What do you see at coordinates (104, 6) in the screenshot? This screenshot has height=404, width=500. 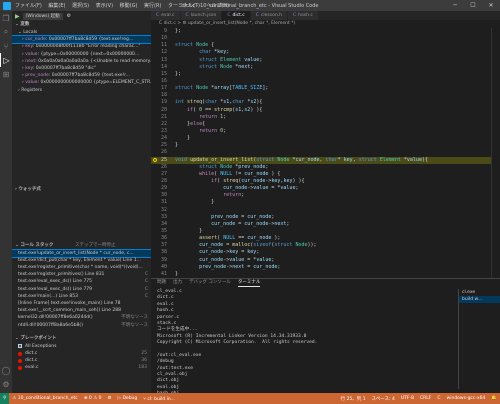 I see `menu-view: 表示(V)` at bounding box center [104, 6].